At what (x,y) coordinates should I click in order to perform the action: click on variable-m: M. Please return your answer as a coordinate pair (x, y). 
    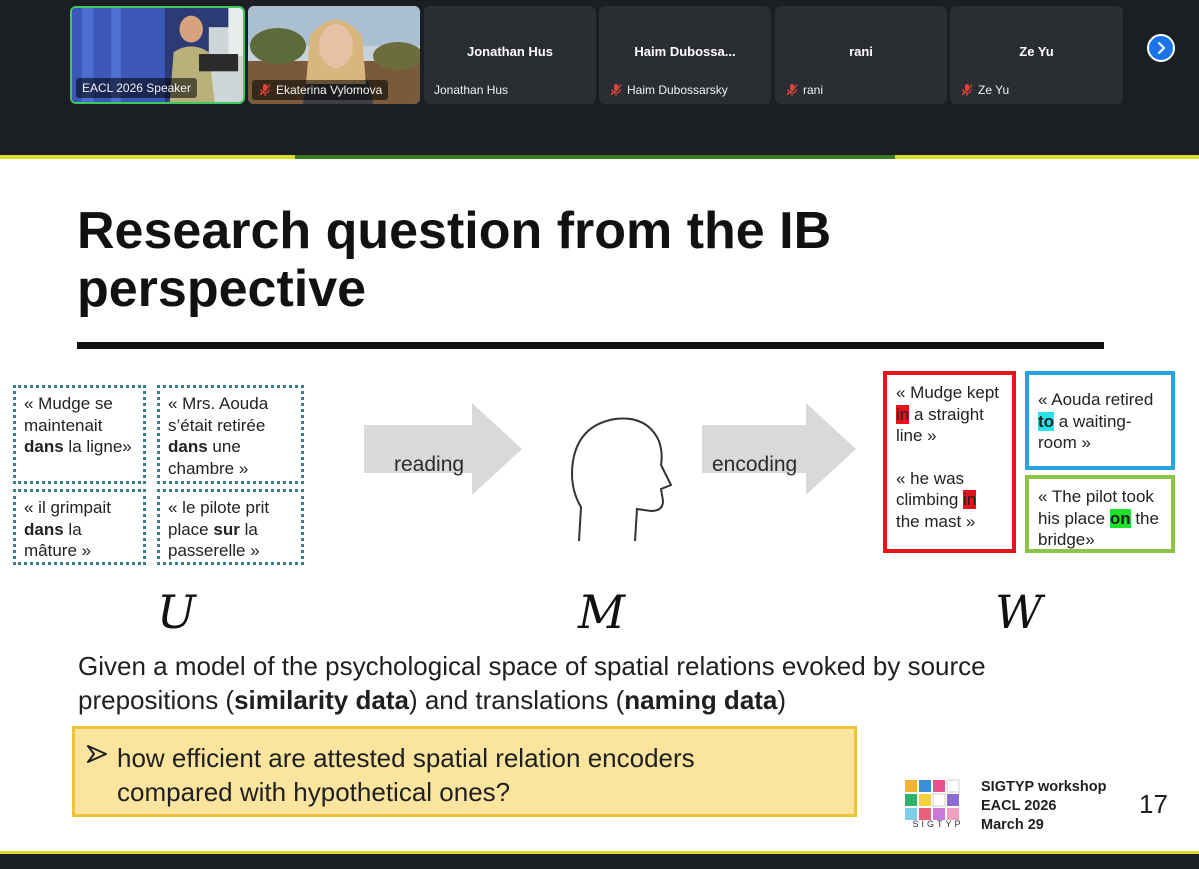
    Looking at the image, I should click on (602, 612).